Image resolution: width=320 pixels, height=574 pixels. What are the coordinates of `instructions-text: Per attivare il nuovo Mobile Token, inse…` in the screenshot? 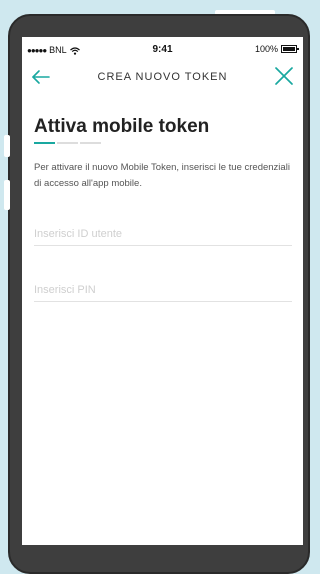 It's located at (162, 175).